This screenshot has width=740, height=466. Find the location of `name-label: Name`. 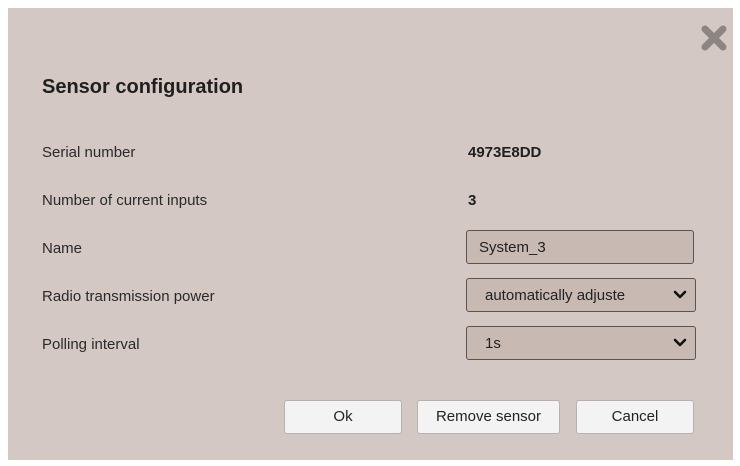

name-label: Name is located at coordinates (62, 248).